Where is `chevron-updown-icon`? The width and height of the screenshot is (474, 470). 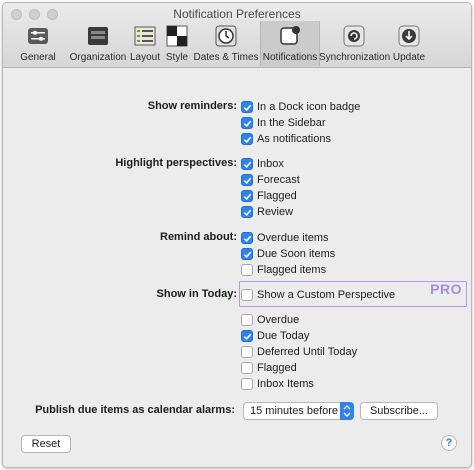 chevron-updown-icon is located at coordinates (347, 411).